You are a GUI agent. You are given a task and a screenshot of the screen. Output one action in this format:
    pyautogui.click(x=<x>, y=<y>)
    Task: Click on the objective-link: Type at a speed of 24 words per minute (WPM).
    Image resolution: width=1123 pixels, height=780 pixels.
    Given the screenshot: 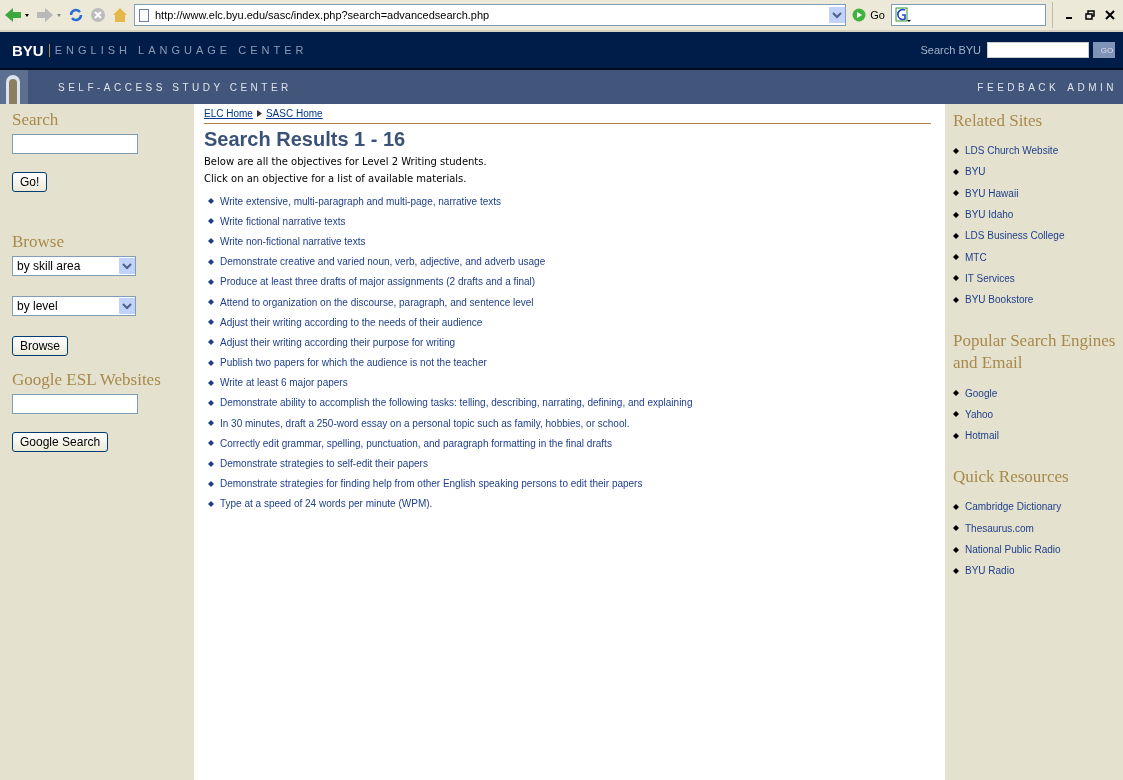 What is the action you would take?
    pyautogui.click(x=326, y=504)
    